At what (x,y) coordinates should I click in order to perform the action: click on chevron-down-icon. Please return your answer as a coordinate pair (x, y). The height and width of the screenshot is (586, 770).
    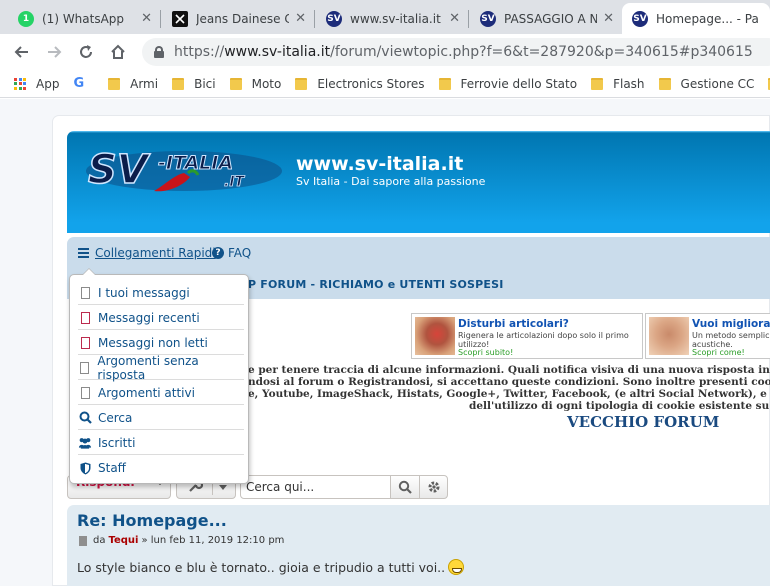
    Looking at the image, I should click on (223, 487).